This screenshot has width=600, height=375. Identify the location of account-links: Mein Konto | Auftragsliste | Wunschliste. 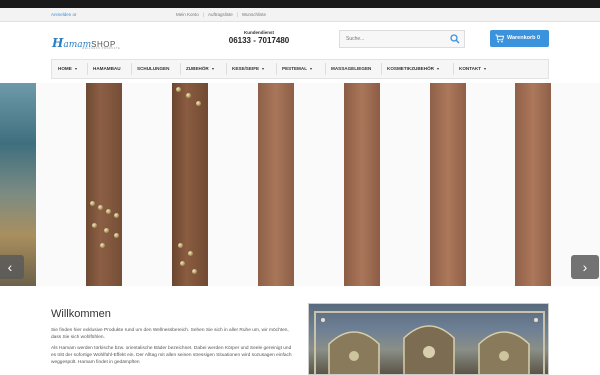
(221, 14).